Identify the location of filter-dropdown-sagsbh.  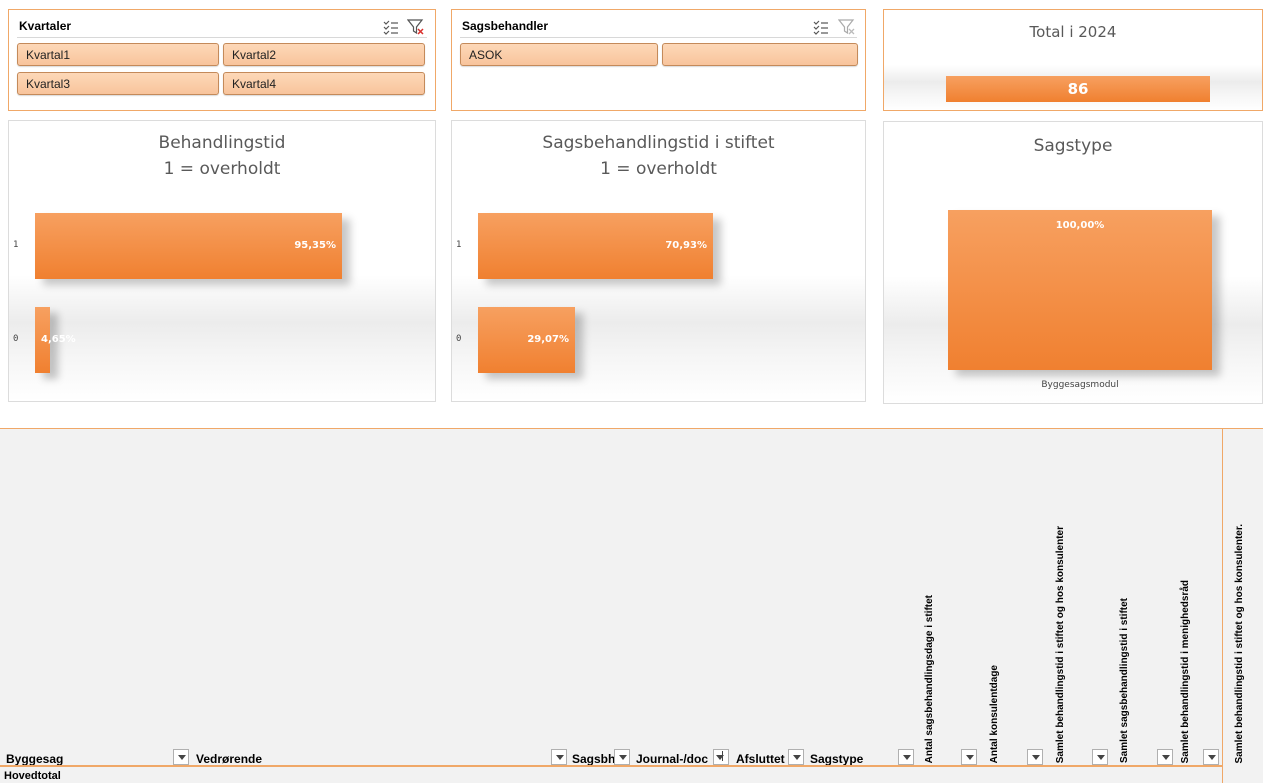
(622, 757).